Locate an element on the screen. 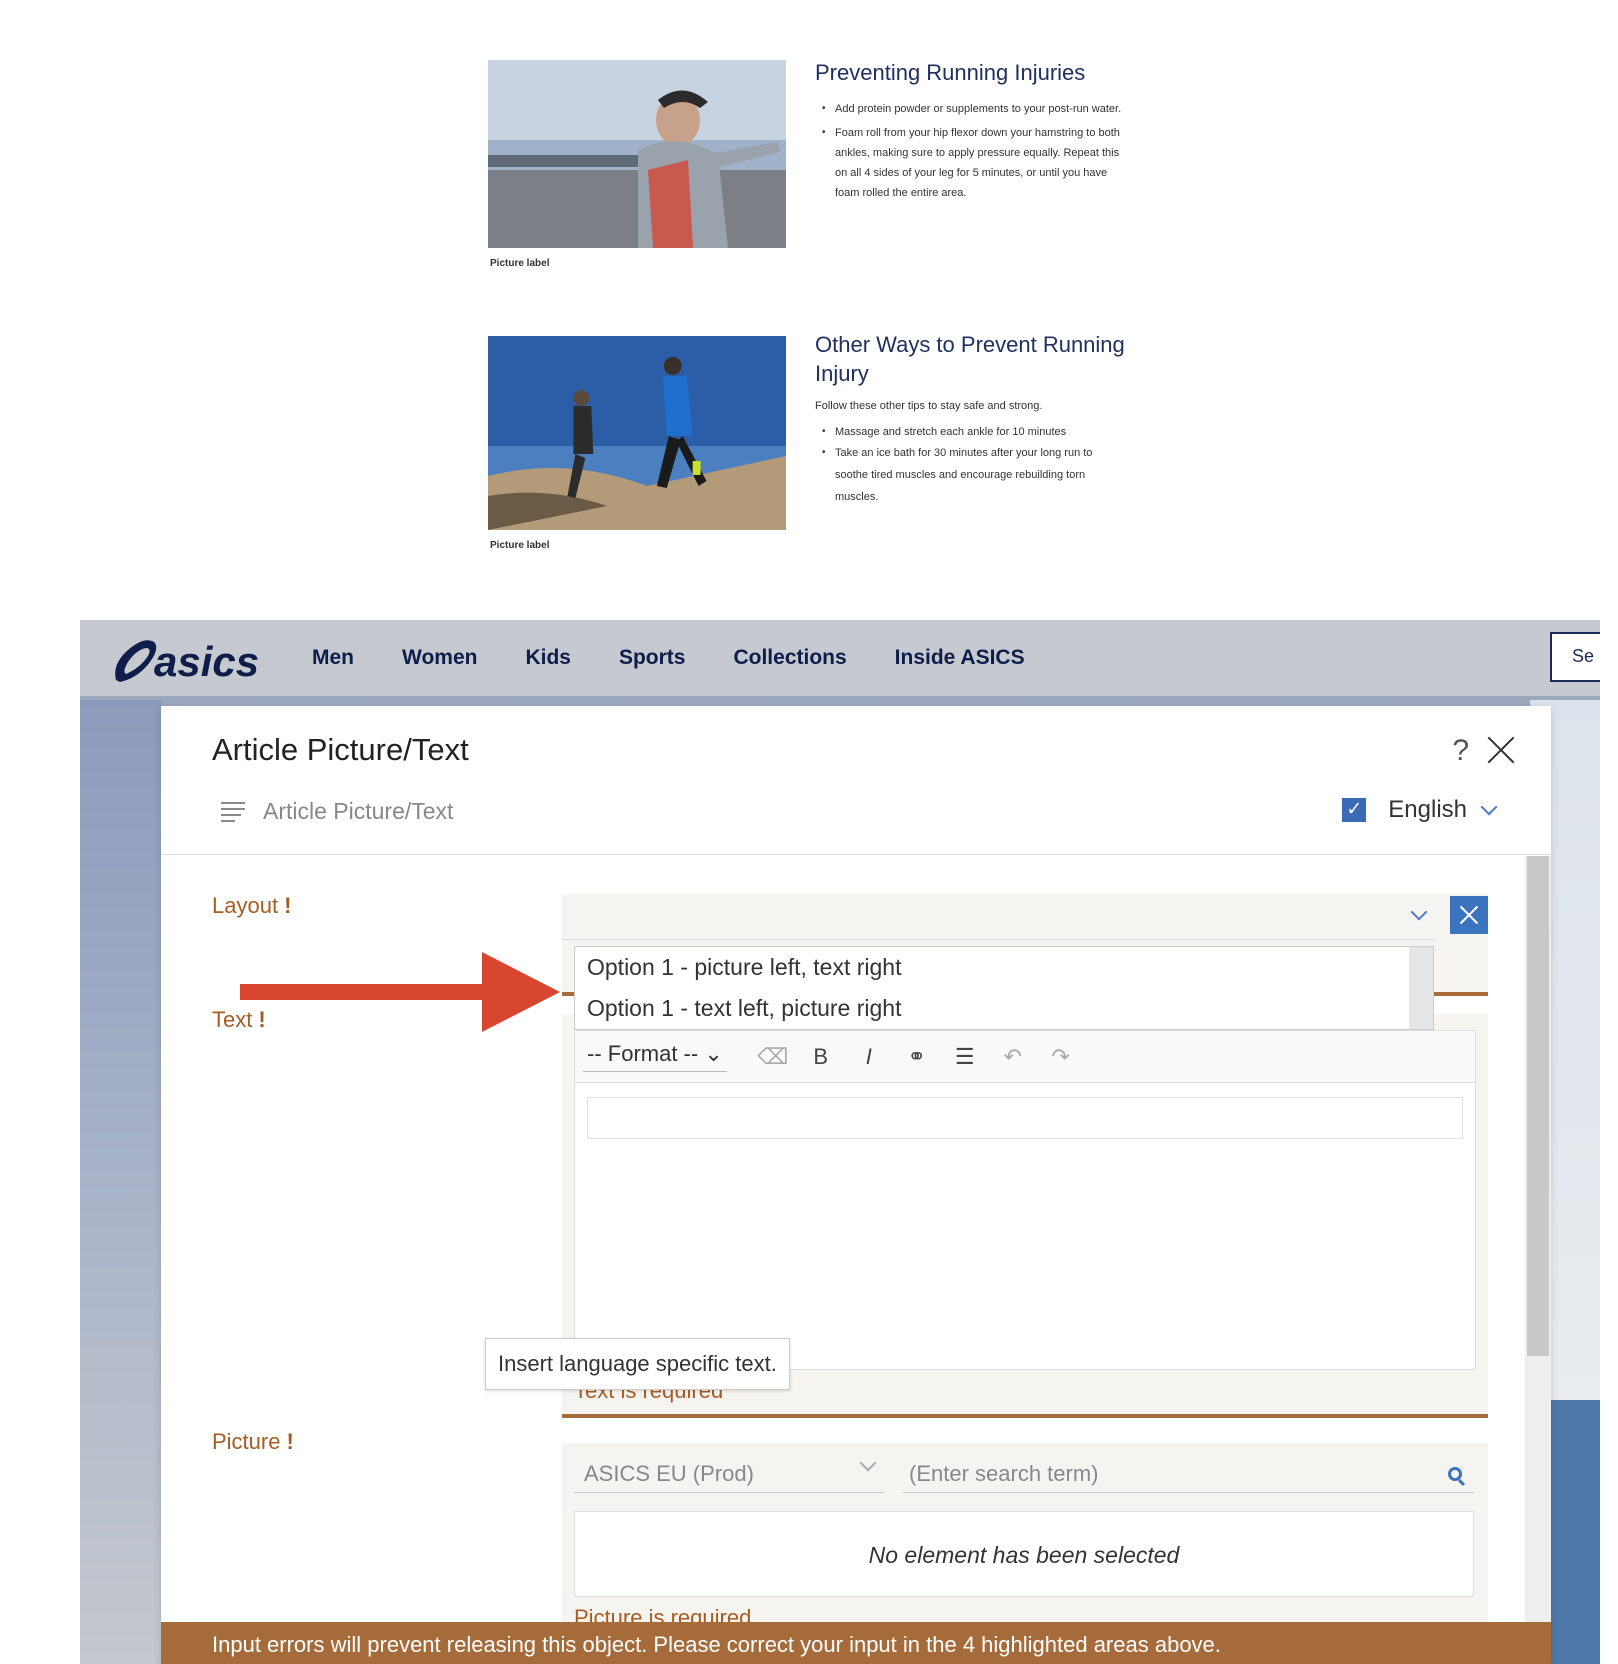 The height and width of the screenshot is (1664, 1618). language-checkbox: ✓ is located at coordinates (1354, 810).